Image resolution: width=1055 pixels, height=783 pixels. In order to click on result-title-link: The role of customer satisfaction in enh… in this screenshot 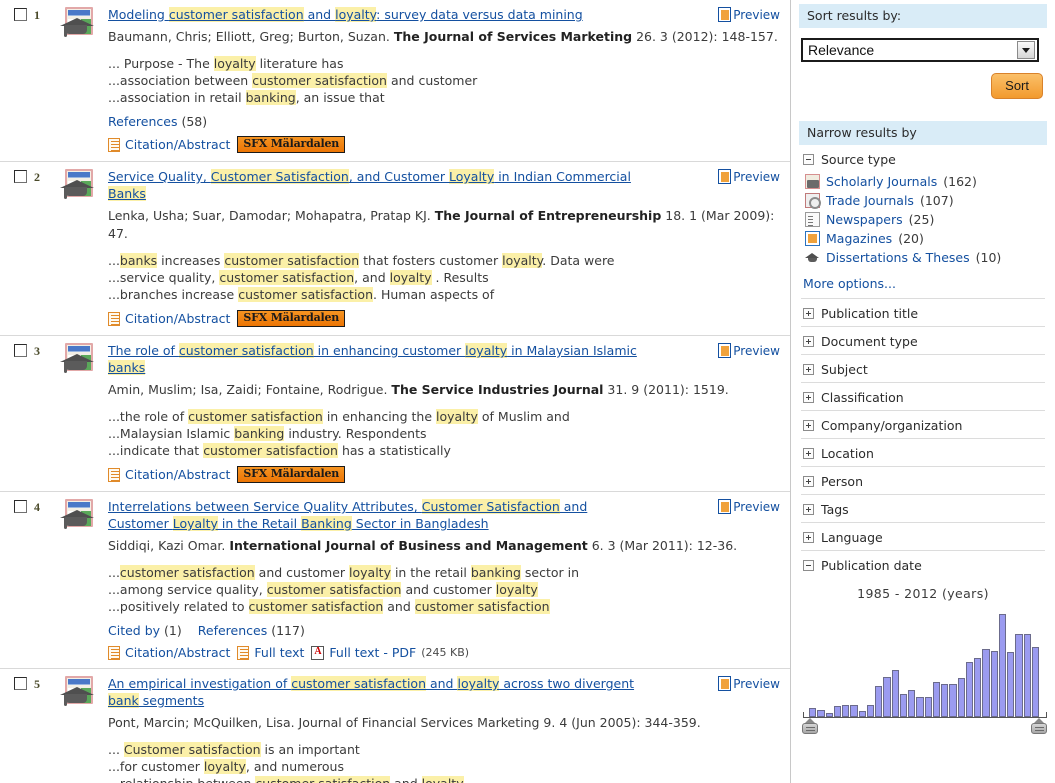, I will do `click(373, 359)`.